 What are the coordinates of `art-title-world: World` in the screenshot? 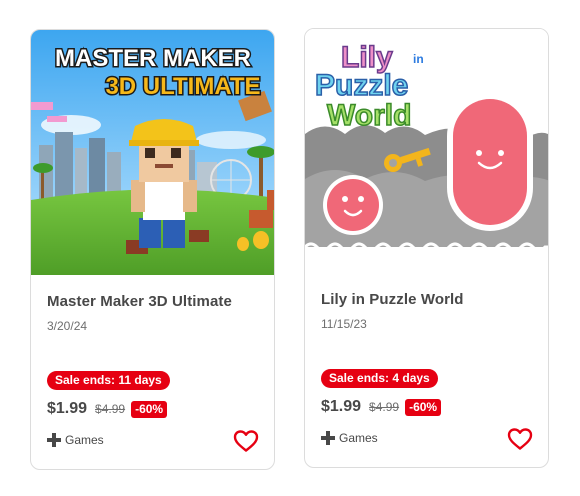 It's located at (369, 115).